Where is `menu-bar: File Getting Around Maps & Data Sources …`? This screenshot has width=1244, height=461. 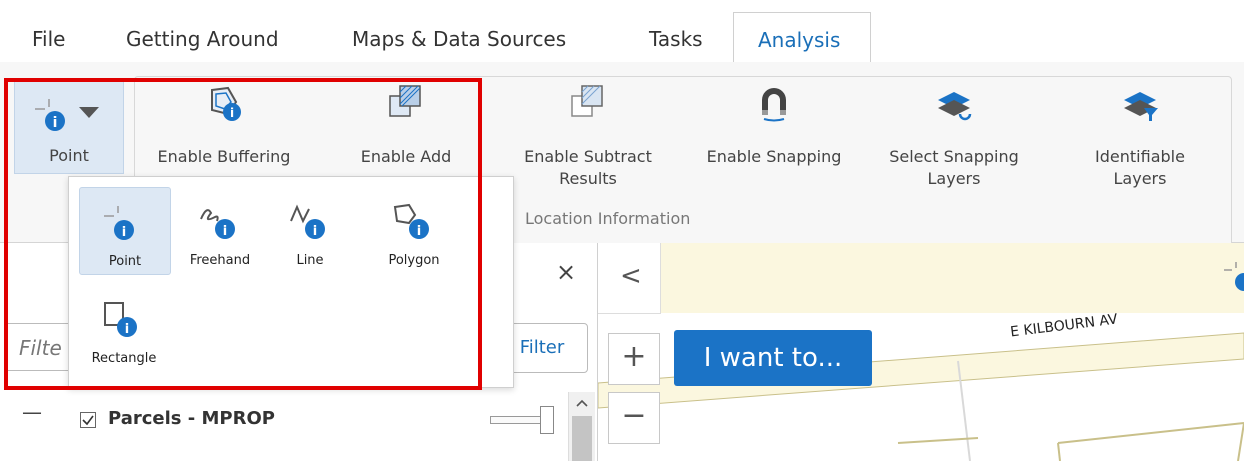
menu-bar: File Getting Around Maps & Data Sources … is located at coordinates (622, 32).